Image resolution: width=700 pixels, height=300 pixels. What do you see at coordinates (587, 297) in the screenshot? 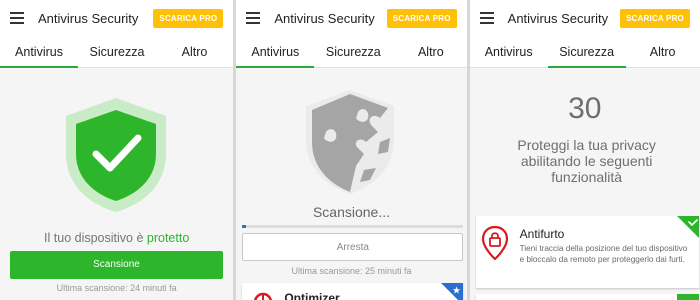
I see `next-feature-card` at bounding box center [587, 297].